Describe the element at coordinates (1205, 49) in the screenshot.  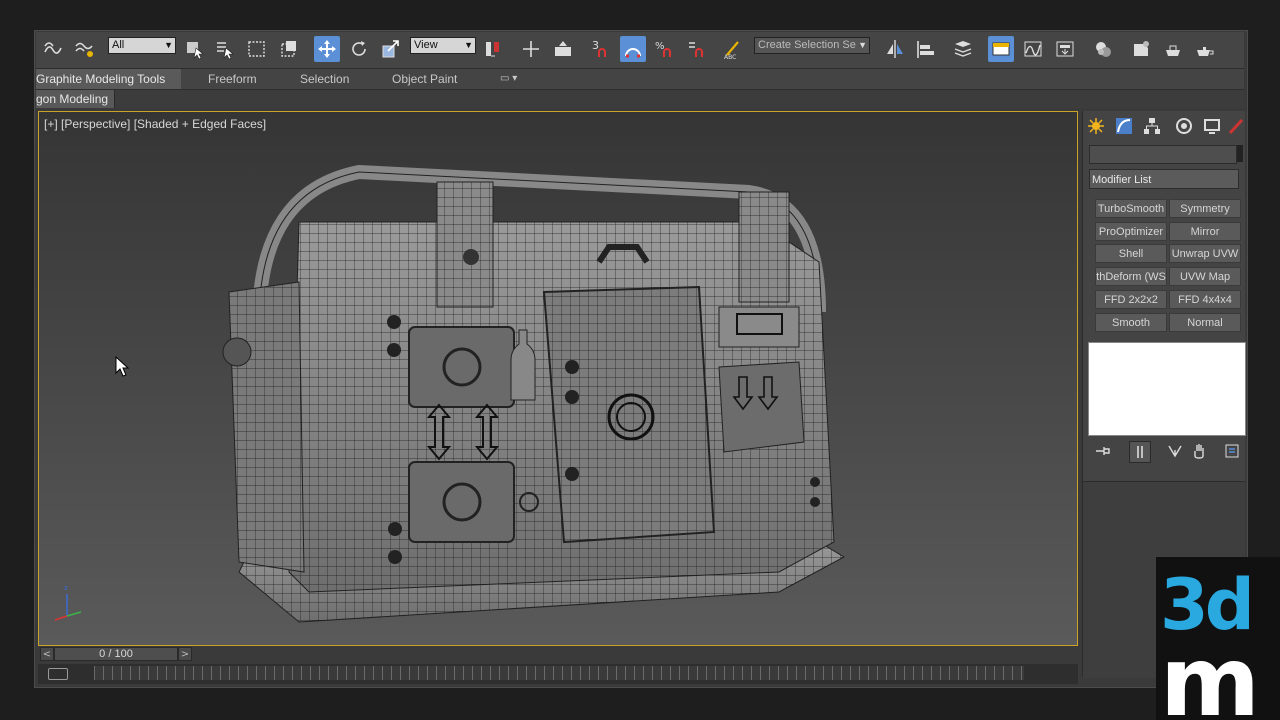
I see `render-production-icon` at that location.